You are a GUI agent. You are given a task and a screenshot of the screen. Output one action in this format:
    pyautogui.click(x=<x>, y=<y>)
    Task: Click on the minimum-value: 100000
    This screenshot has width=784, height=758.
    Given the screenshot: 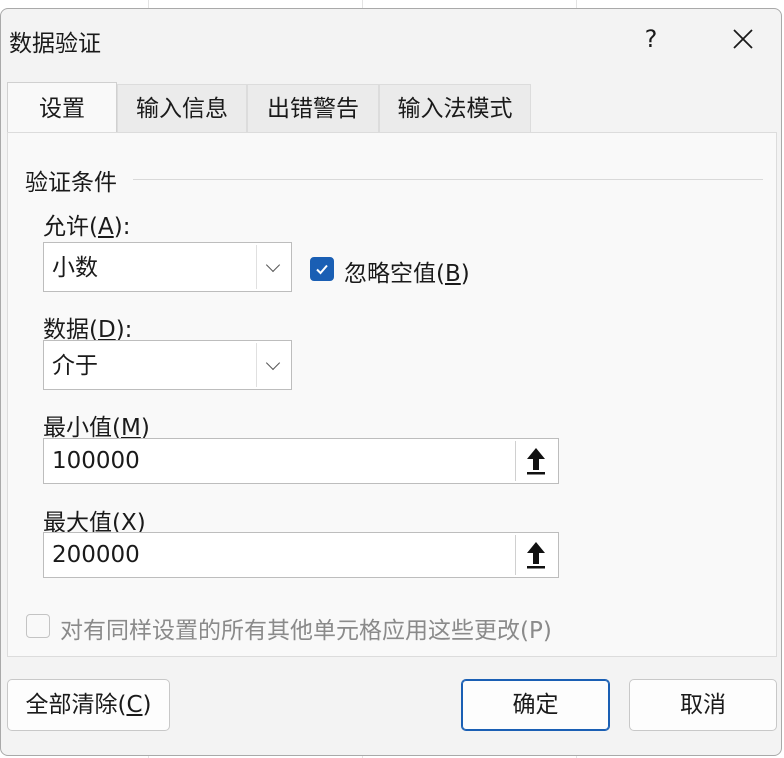 What is the action you would take?
    pyautogui.click(x=96, y=461)
    